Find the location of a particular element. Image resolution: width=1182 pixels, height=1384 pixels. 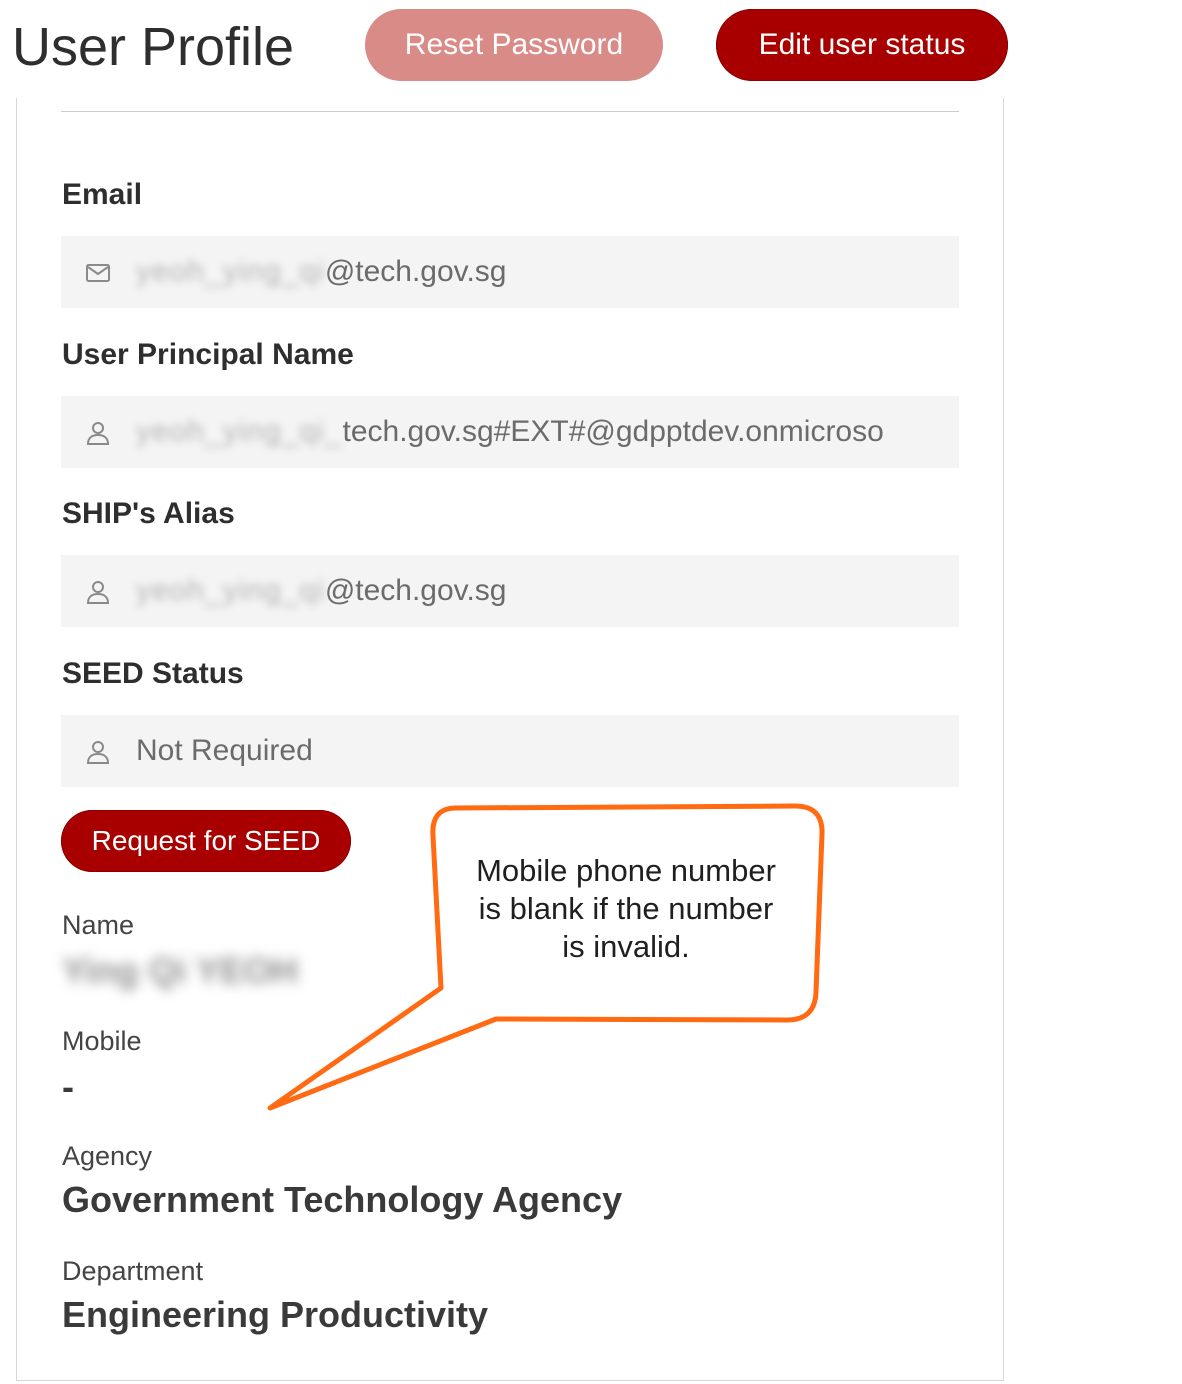

callout-line: Mobile phone number is located at coordinates (626, 870).